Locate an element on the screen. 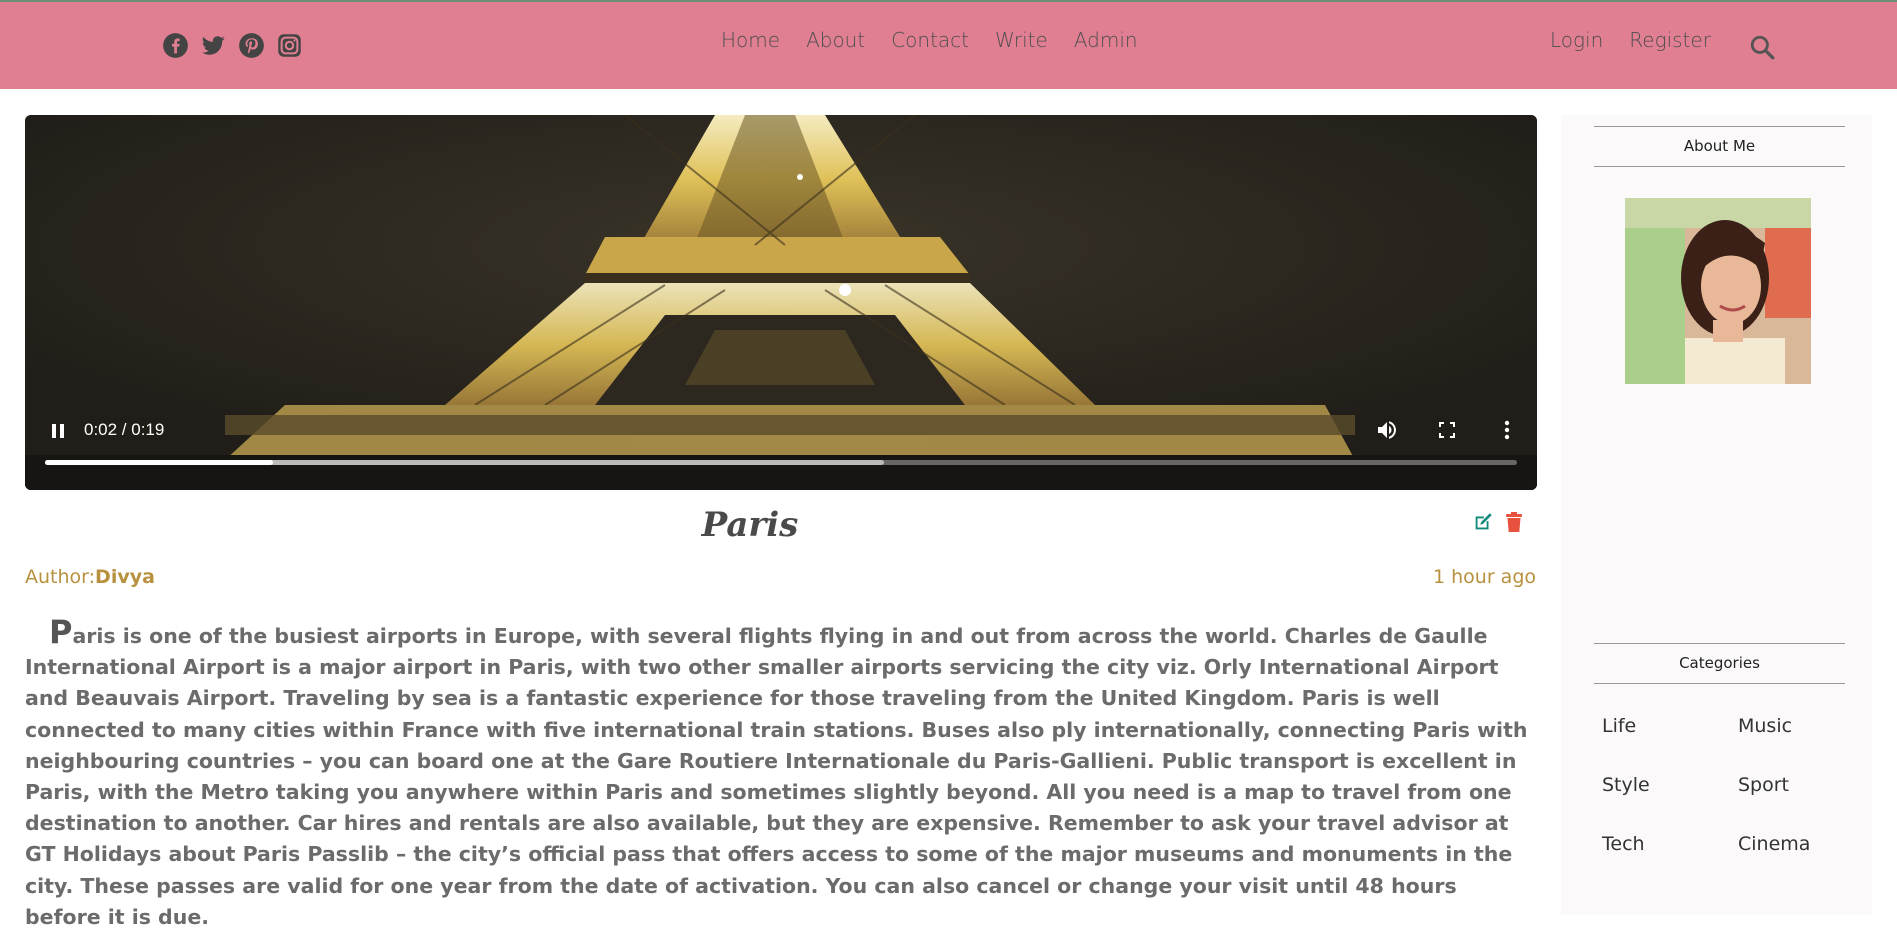 The image size is (1897, 933). nav-contact-link: Contact is located at coordinates (930, 40).